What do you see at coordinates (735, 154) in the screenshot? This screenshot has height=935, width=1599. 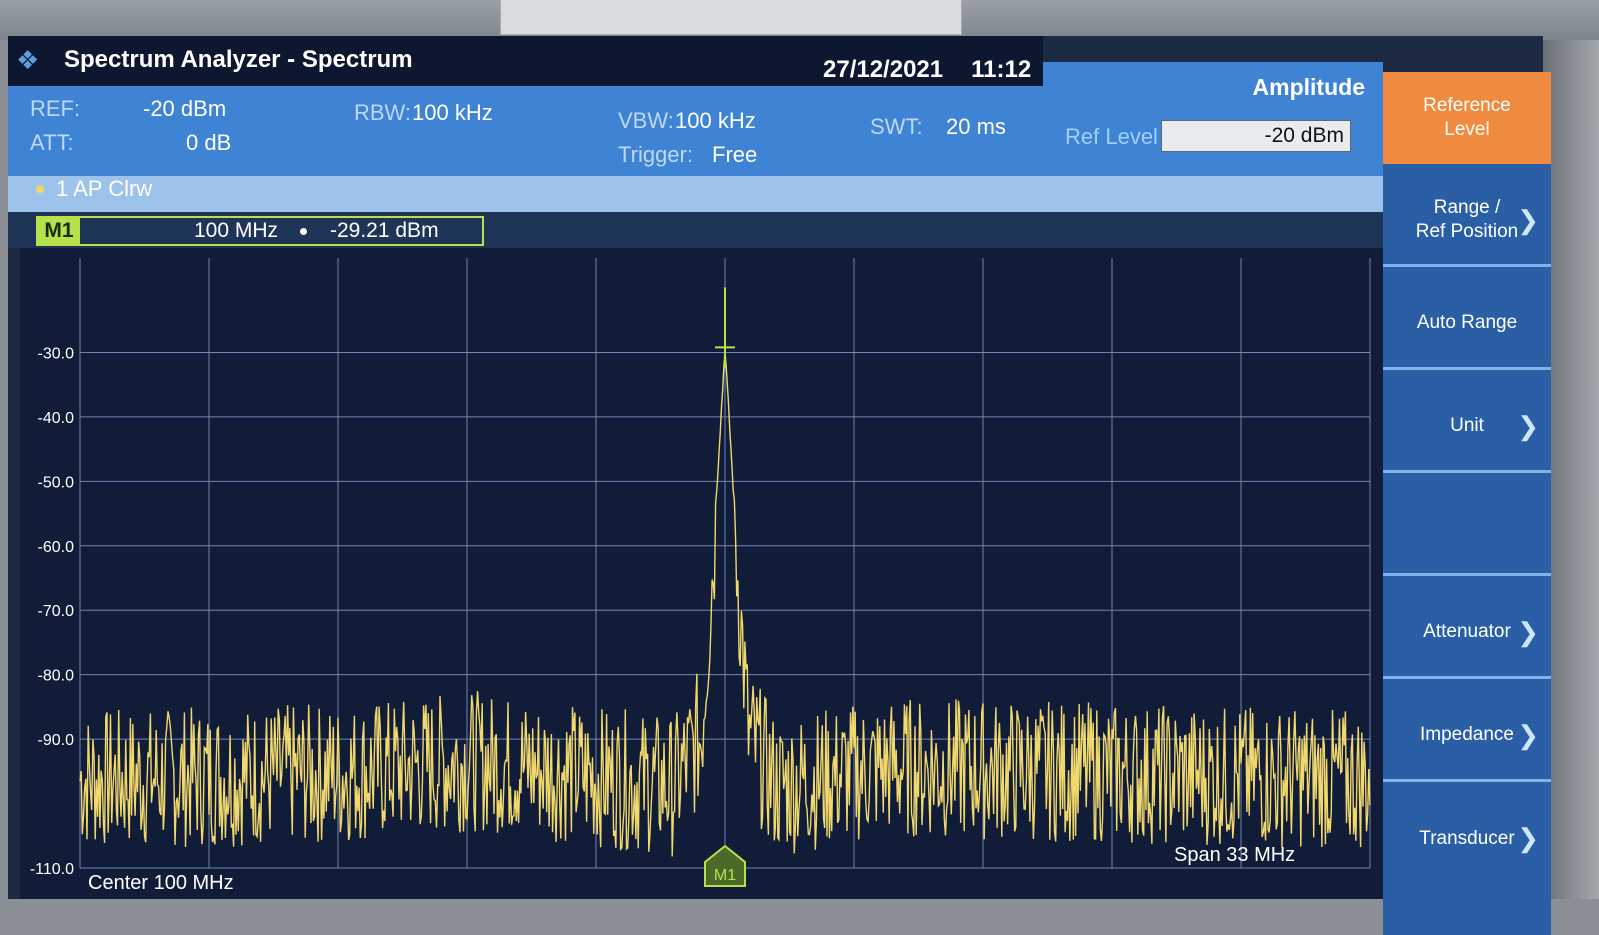 I see `trigger-value: Free` at bounding box center [735, 154].